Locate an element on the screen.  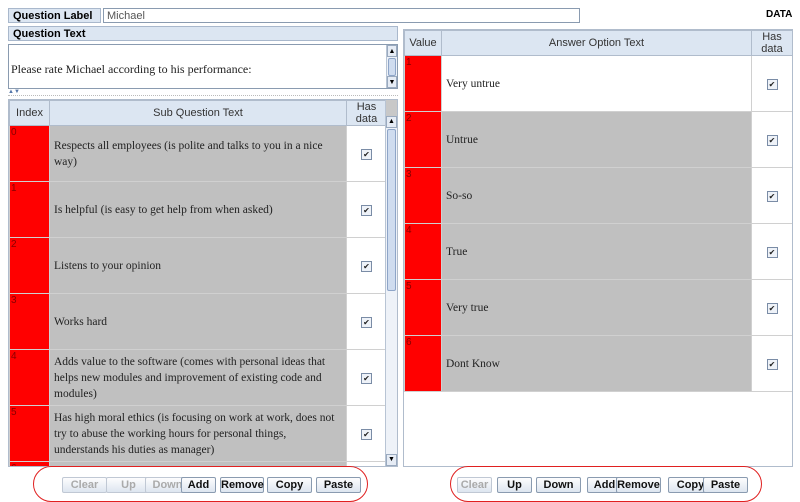
row-text: Listens to your opinion is located at coordinates (198, 265).